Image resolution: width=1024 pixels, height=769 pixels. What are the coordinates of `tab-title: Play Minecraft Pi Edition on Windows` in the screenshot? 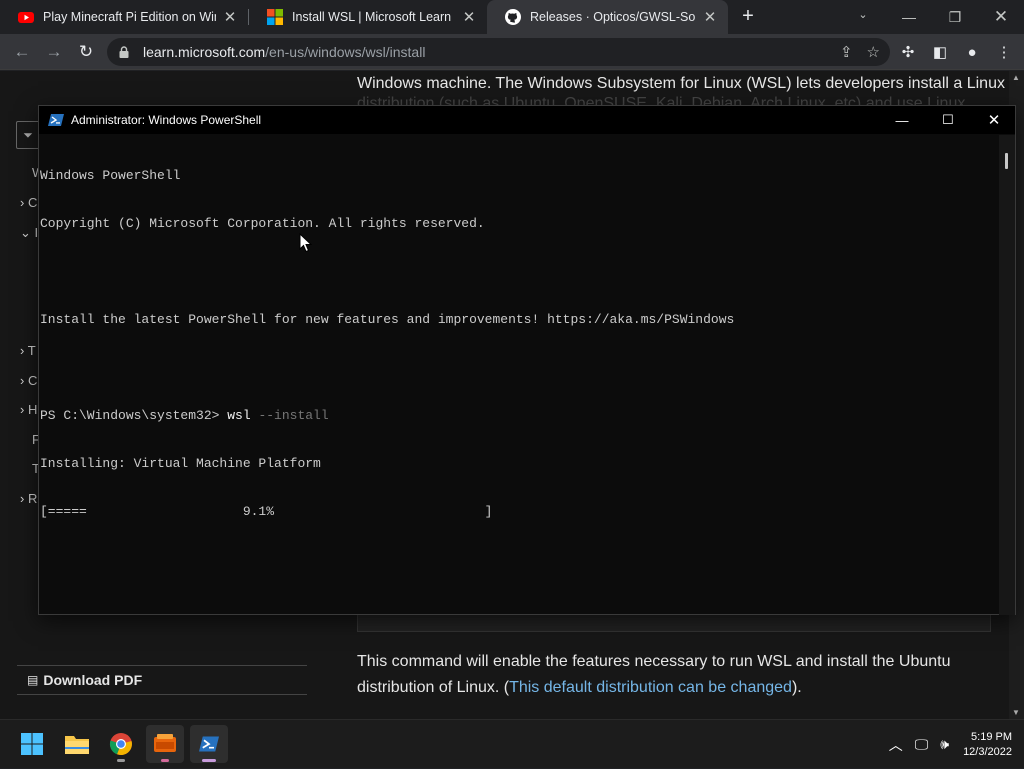 It's located at (129, 17).